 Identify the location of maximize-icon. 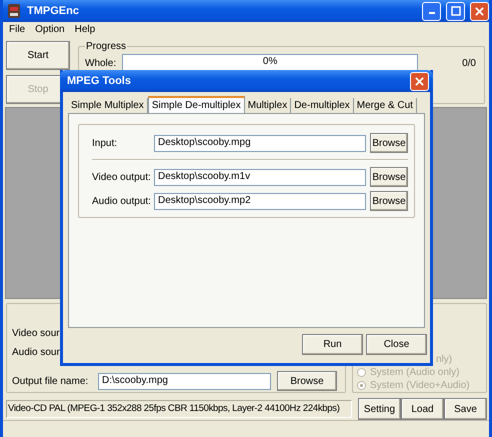
(455, 11).